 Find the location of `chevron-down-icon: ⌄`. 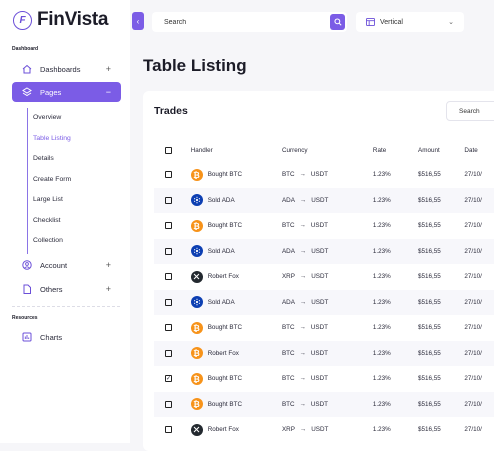

chevron-down-icon: ⌄ is located at coordinates (451, 22).